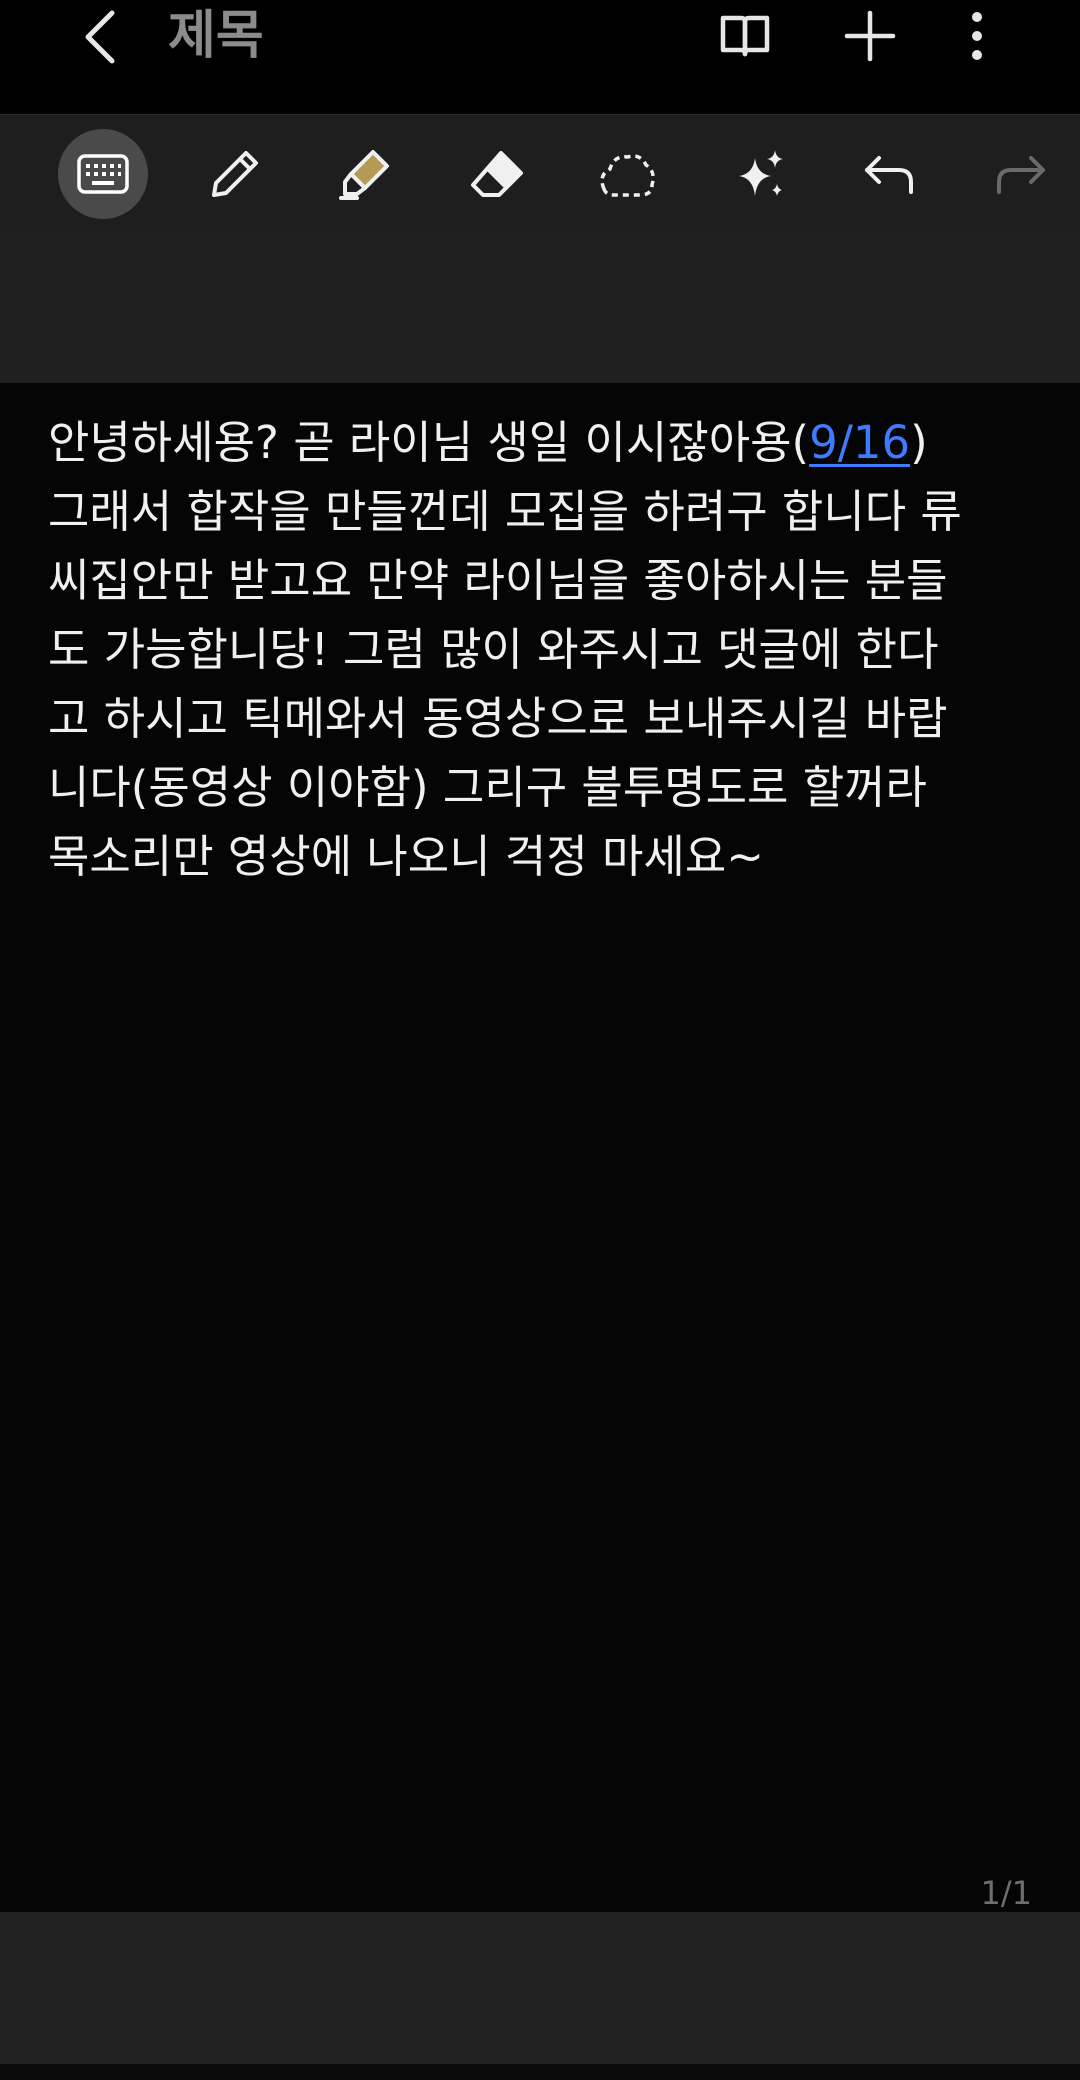 This screenshot has width=1080, height=2080. I want to click on book-view-icon, so click(745, 36).